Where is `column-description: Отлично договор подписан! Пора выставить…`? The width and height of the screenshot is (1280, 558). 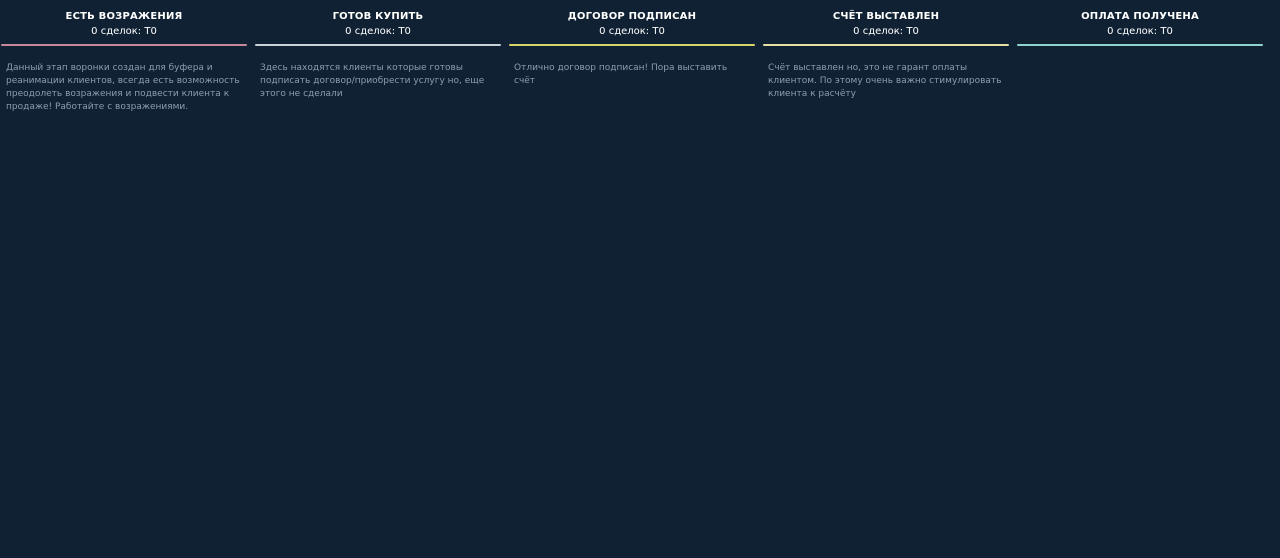 column-description: Отлично договор подписан! Пора выставить… is located at coordinates (621, 74).